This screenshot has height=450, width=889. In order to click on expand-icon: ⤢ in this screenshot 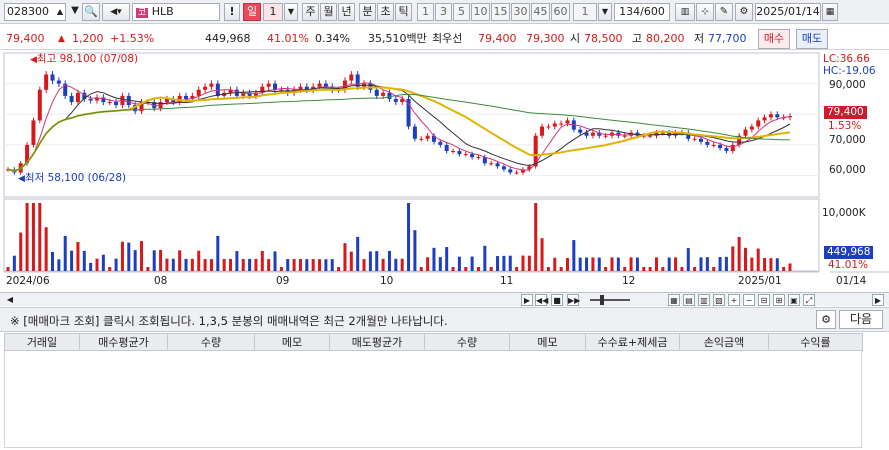, I will do `click(809, 300)`.